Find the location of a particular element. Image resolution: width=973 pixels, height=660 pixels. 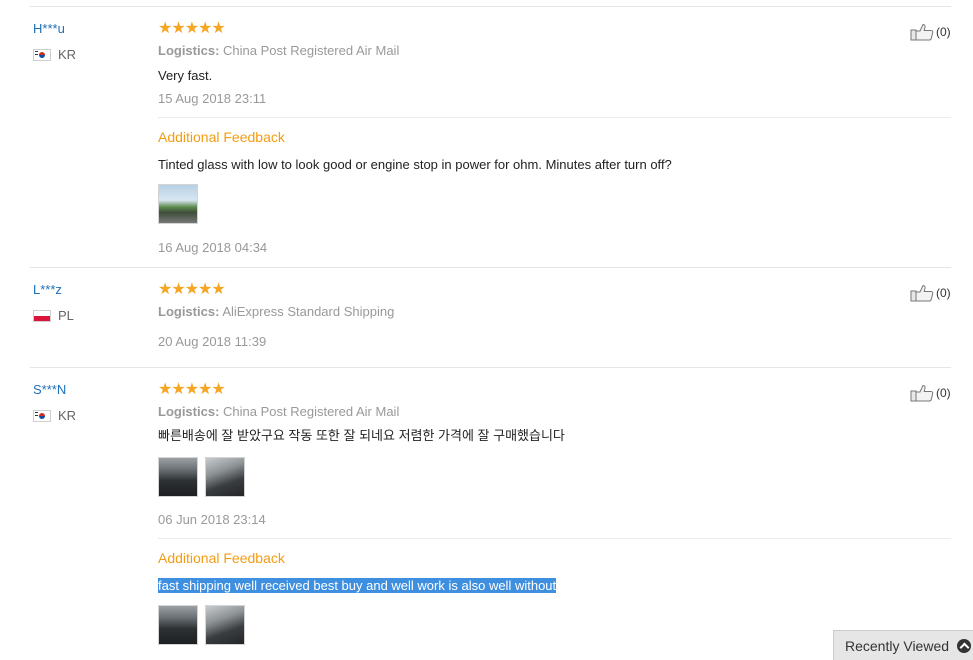

poland-flag-icon is located at coordinates (42, 316).